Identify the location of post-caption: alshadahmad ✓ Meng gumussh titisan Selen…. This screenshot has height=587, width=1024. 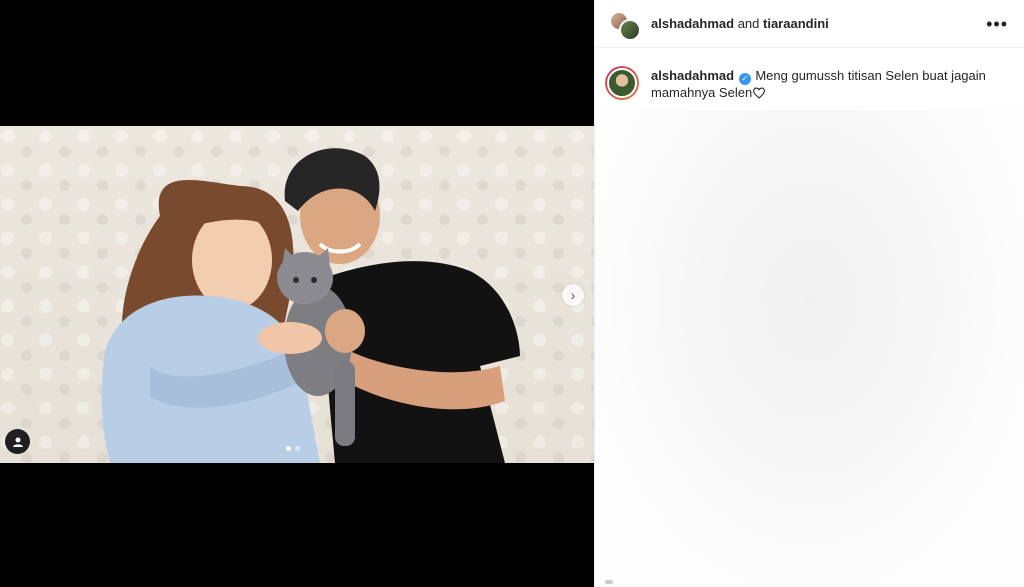
(809, 74).